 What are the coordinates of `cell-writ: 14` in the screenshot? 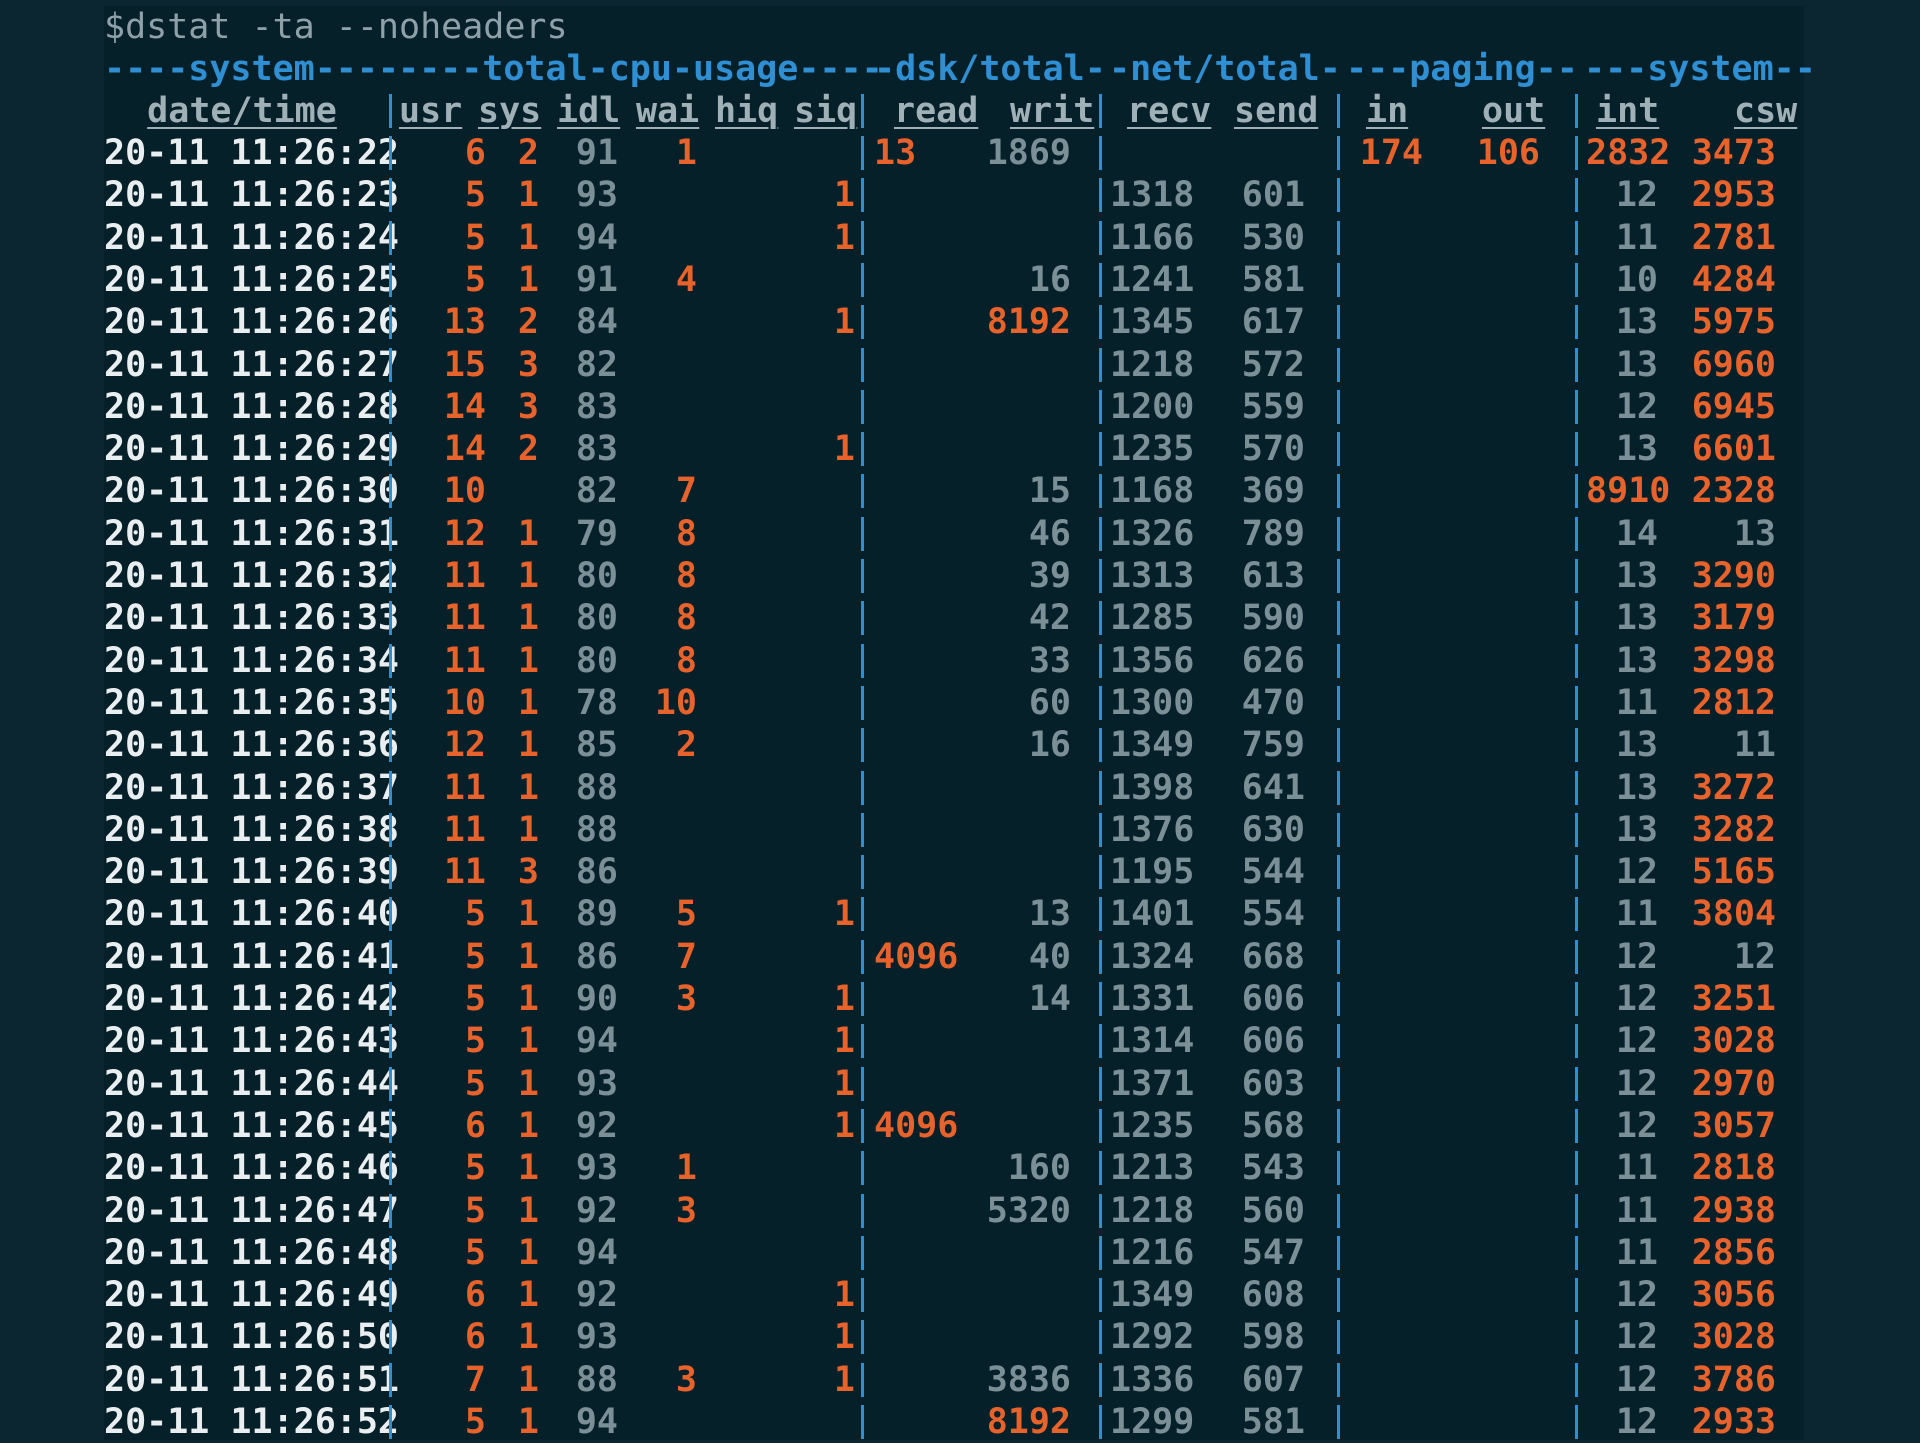 It's located at (1049, 999).